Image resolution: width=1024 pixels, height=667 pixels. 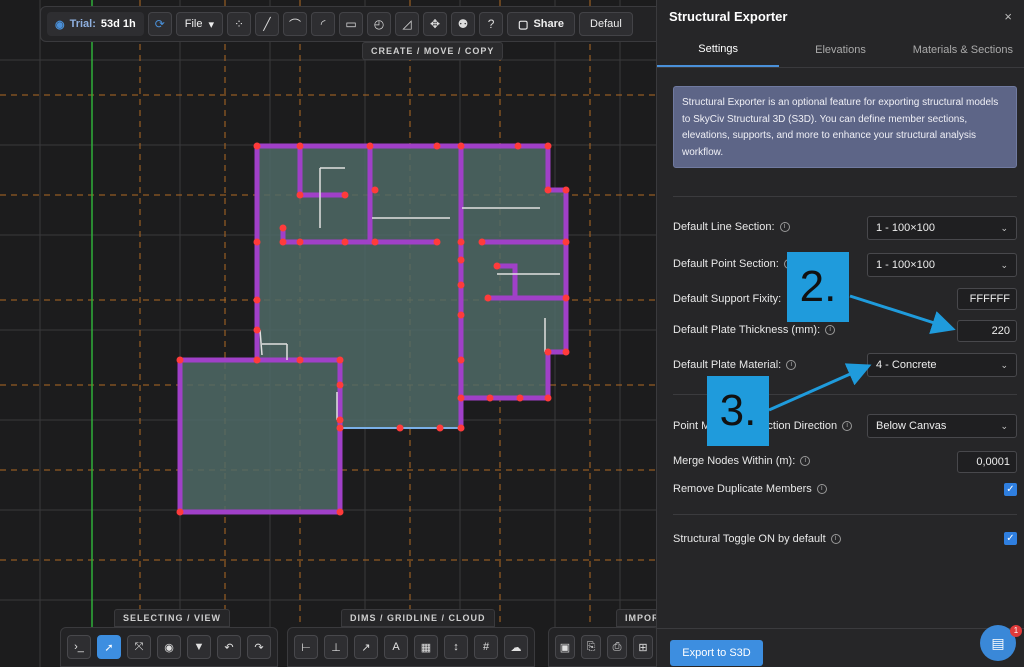 I want to click on point-tool-icon: ⁘, so click(x=239, y=24).